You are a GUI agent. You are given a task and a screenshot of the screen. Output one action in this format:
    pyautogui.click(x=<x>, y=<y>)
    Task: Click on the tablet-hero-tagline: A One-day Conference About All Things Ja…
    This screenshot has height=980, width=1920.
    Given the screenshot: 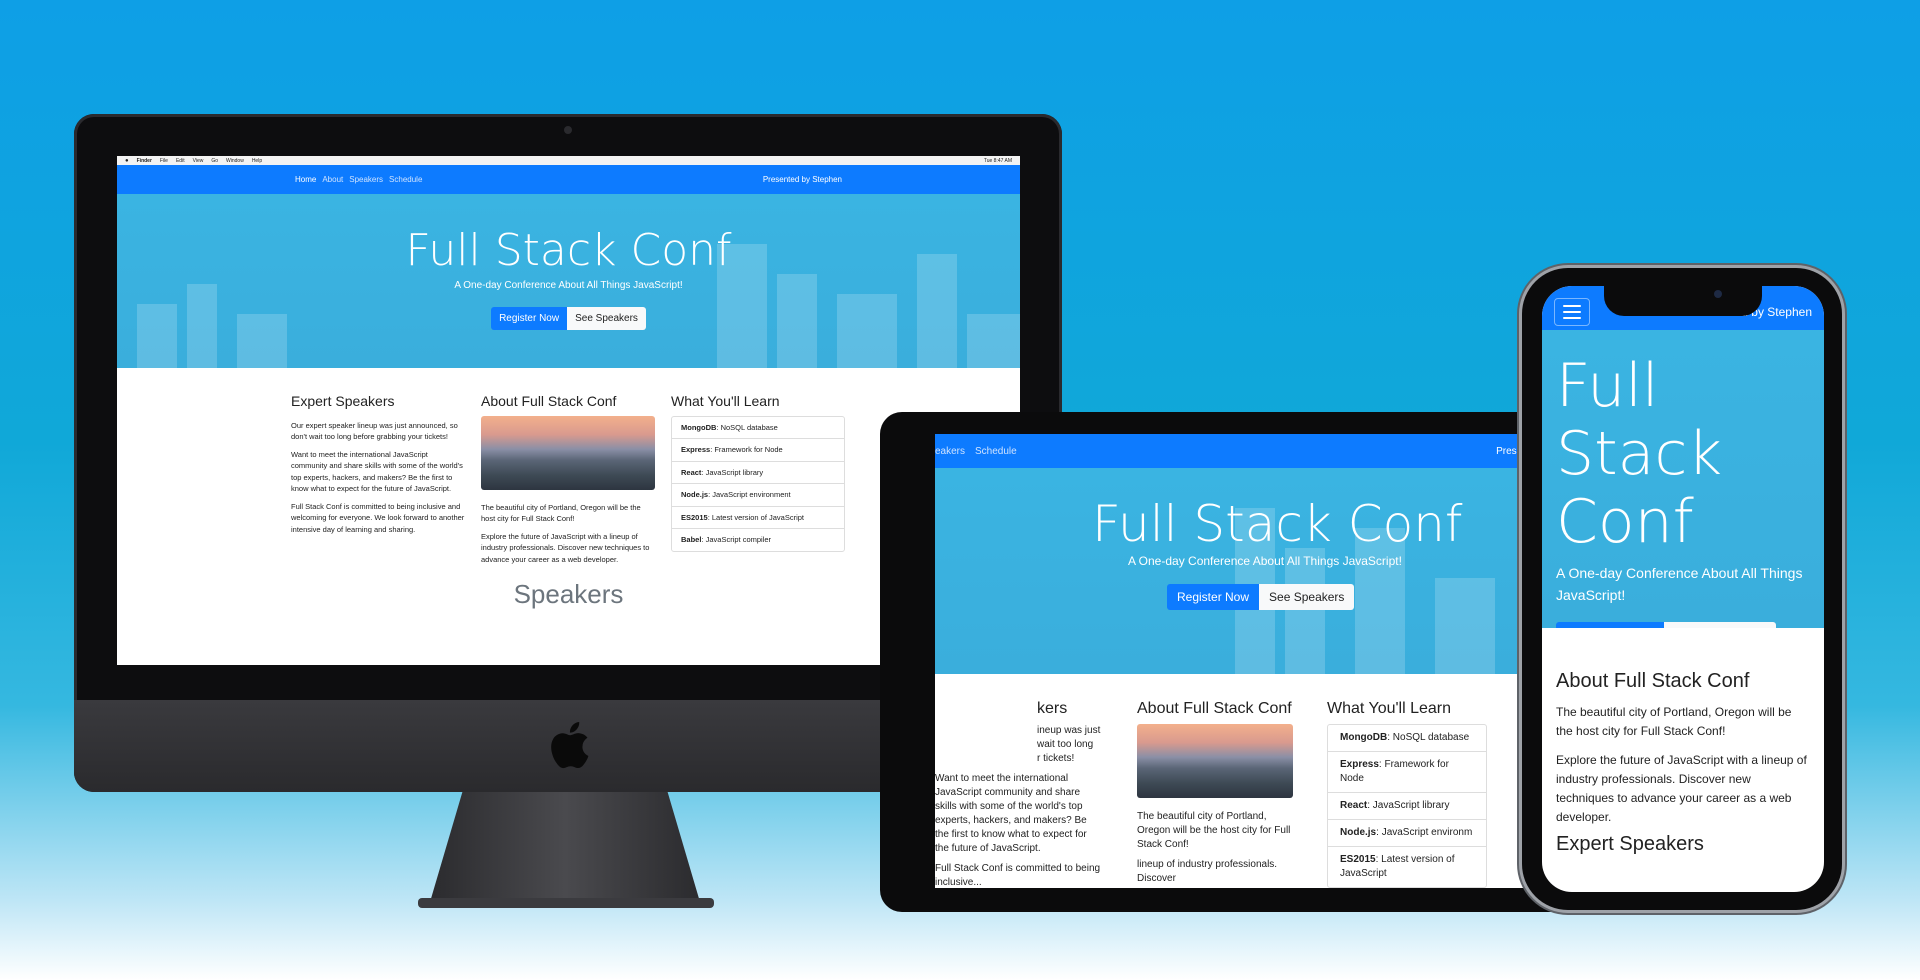 What is the action you would take?
    pyautogui.click(x=1265, y=561)
    